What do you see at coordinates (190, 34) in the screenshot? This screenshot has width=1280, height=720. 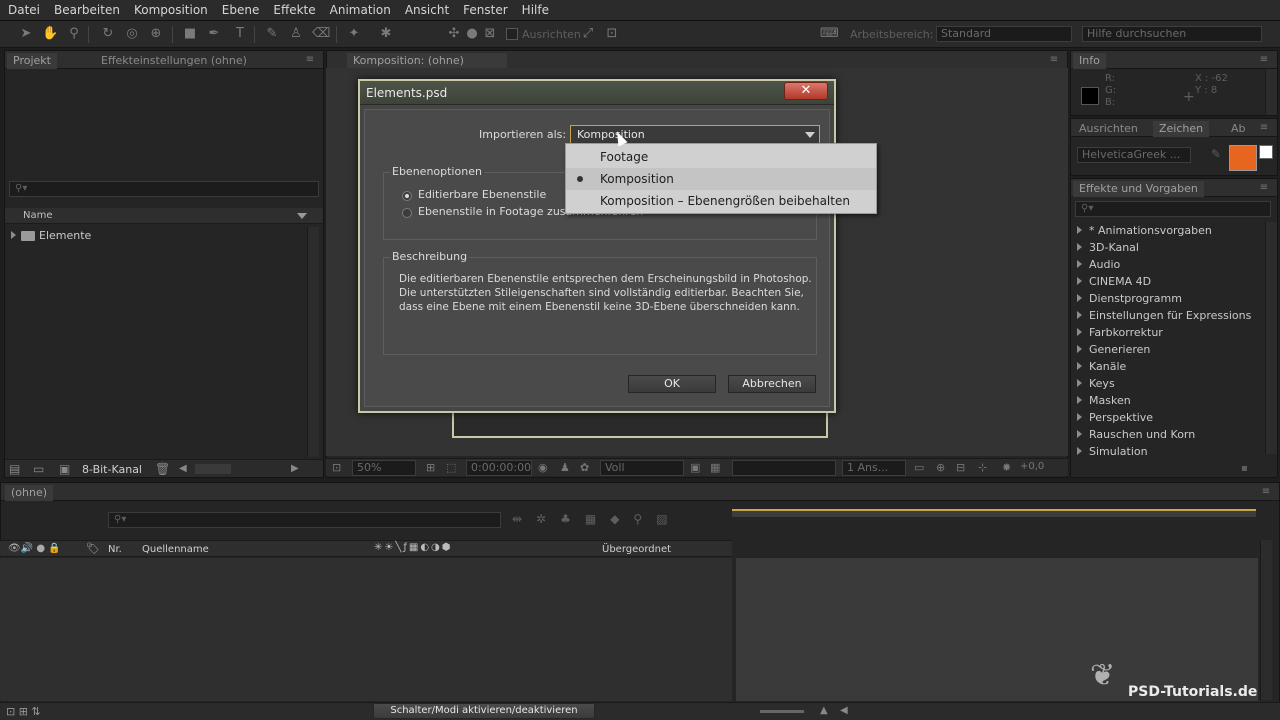 I see `rectangle-tool-icon: ■` at bounding box center [190, 34].